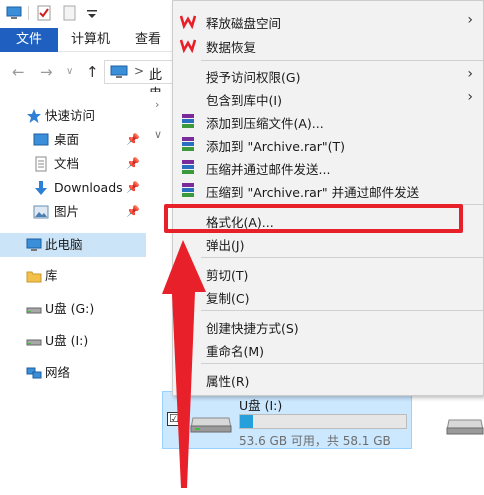 Image resolution: width=484 pixels, height=495 pixels. What do you see at coordinates (328, 326) in the screenshot?
I see `menu-item-create-shortcut: 创建快捷方式(S)` at bounding box center [328, 326].